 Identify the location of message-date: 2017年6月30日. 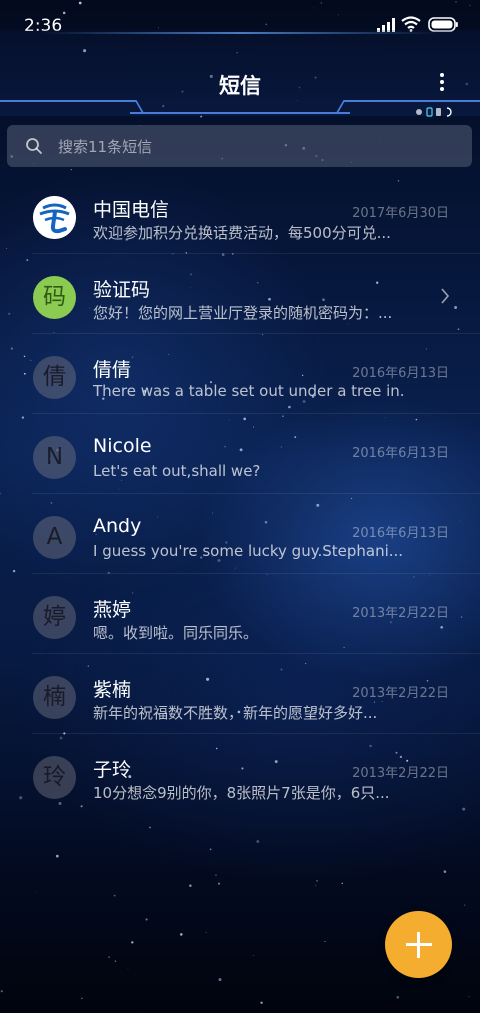
(400, 213).